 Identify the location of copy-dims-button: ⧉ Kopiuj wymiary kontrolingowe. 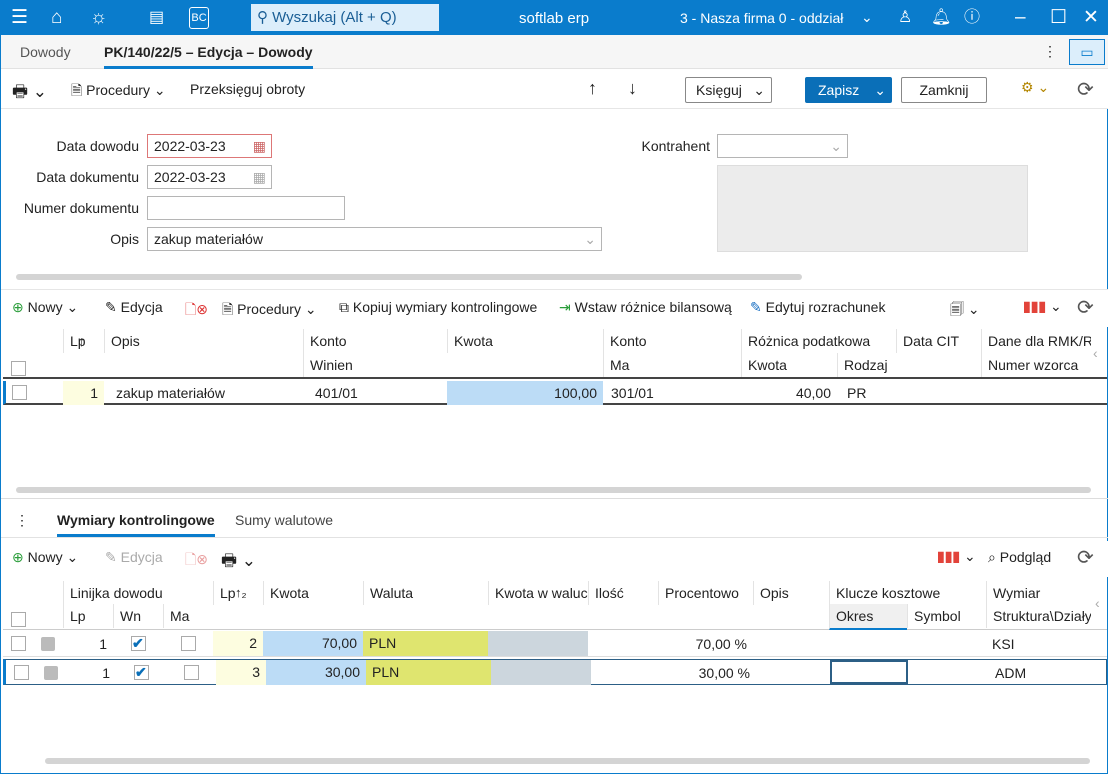
(438, 307).